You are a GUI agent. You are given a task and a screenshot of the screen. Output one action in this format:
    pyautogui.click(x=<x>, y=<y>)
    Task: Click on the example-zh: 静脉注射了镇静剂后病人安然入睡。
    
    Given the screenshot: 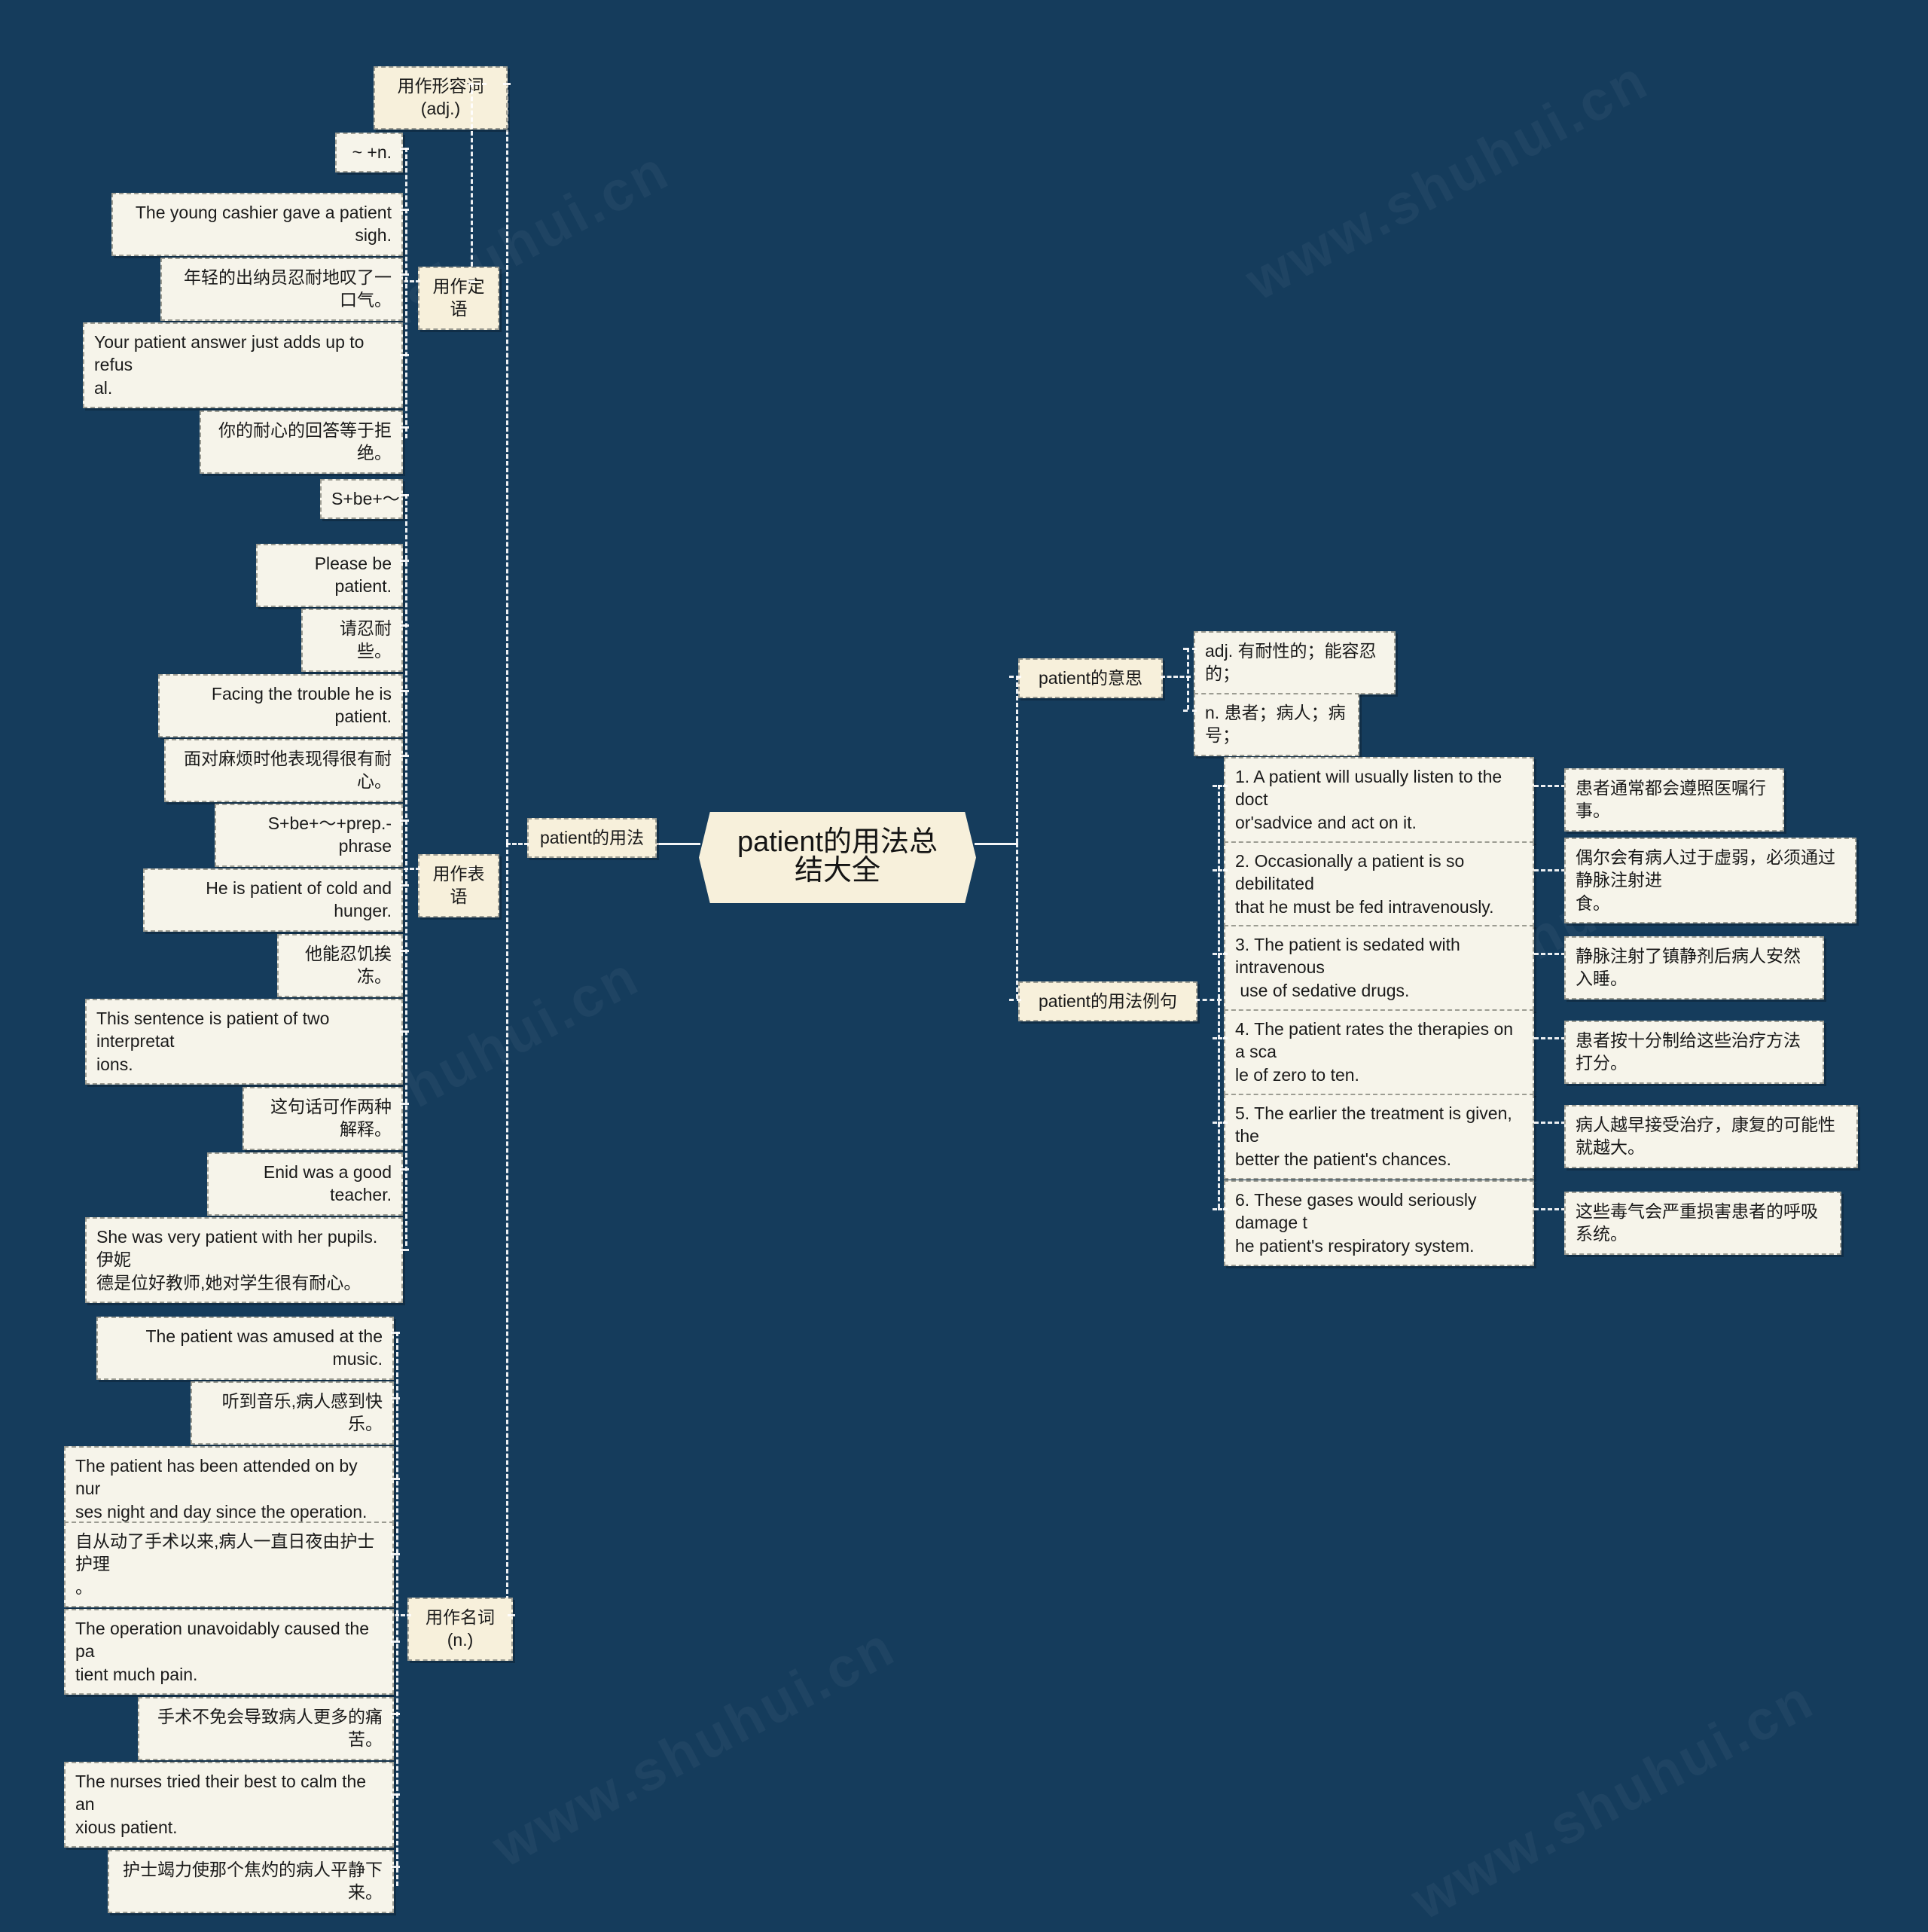 What is the action you would take?
    pyautogui.click(x=1694, y=968)
    